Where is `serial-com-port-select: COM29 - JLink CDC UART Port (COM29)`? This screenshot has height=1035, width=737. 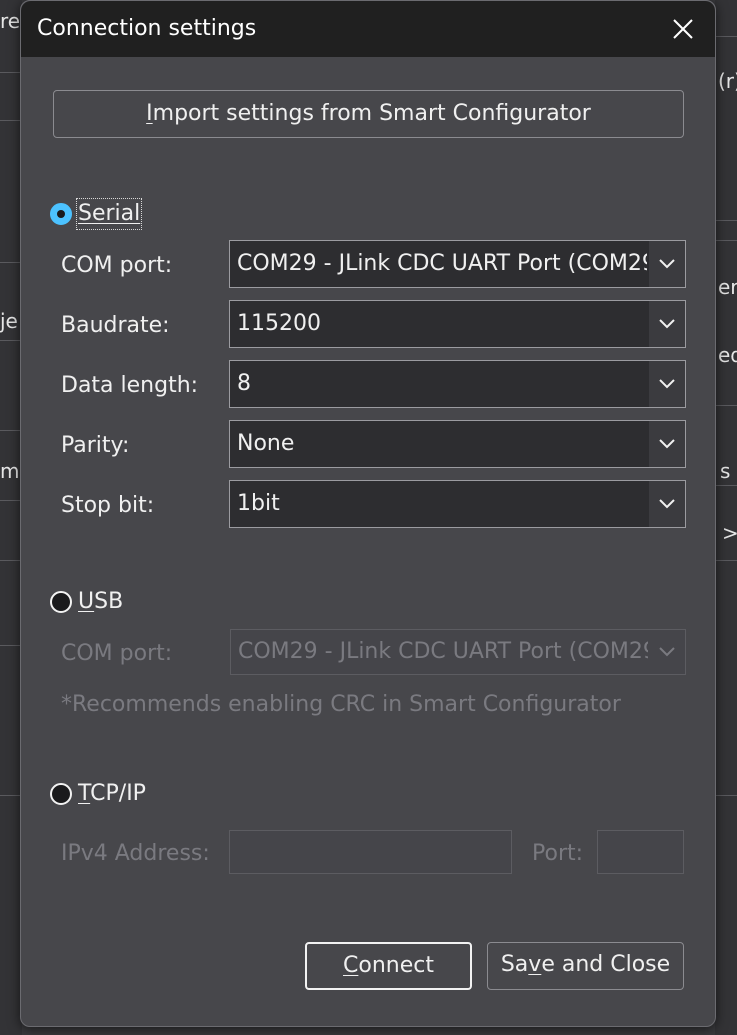 serial-com-port-select: COM29 - JLink CDC UART Port (COM29) is located at coordinates (457, 264).